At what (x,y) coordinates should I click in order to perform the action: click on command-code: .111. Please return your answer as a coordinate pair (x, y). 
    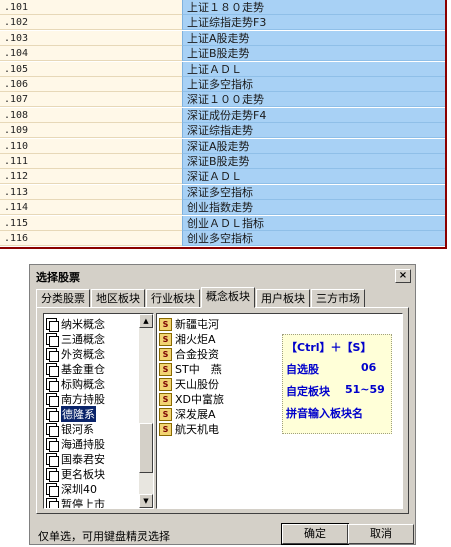
    Looking at the image, I should click on (91, 161).